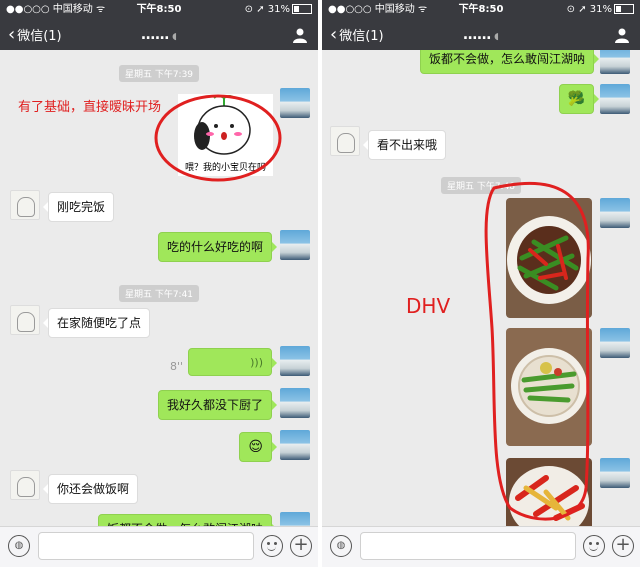 The height and width of the screenshot is (567, 640). What do you see at coordinates (428, 306) in the screenshot?
I see `annotation-text: DHV` at bounding box center [428, 306].